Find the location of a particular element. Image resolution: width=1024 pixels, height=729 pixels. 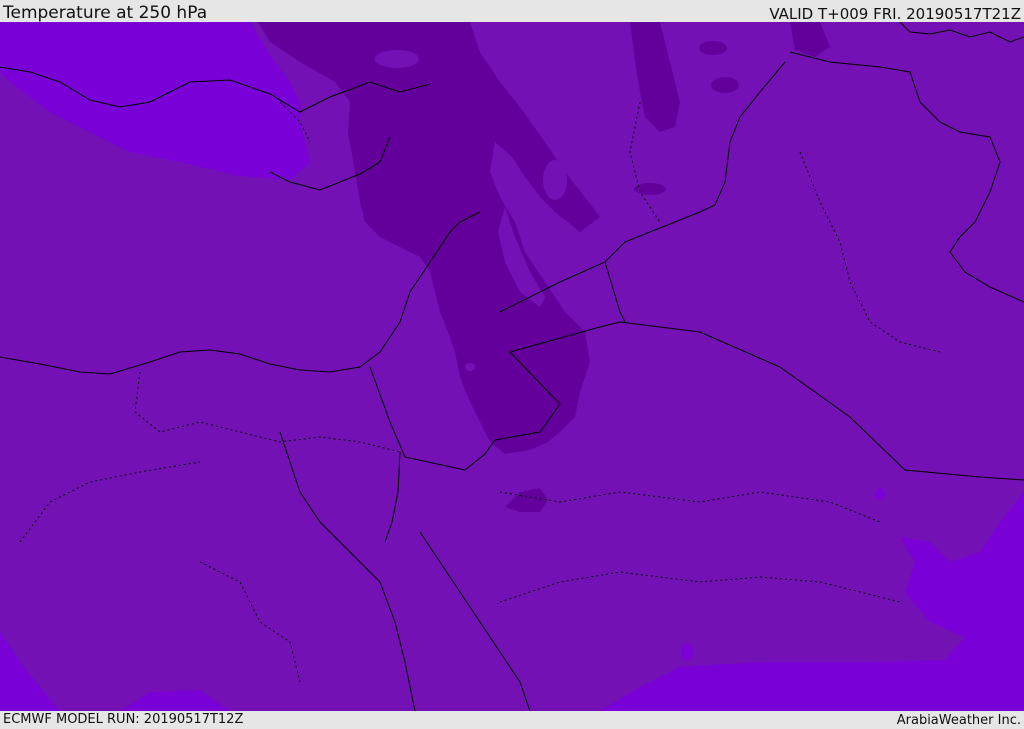

credit-label: ArabiaWeather Inc. is located at coordinates (958, 720).